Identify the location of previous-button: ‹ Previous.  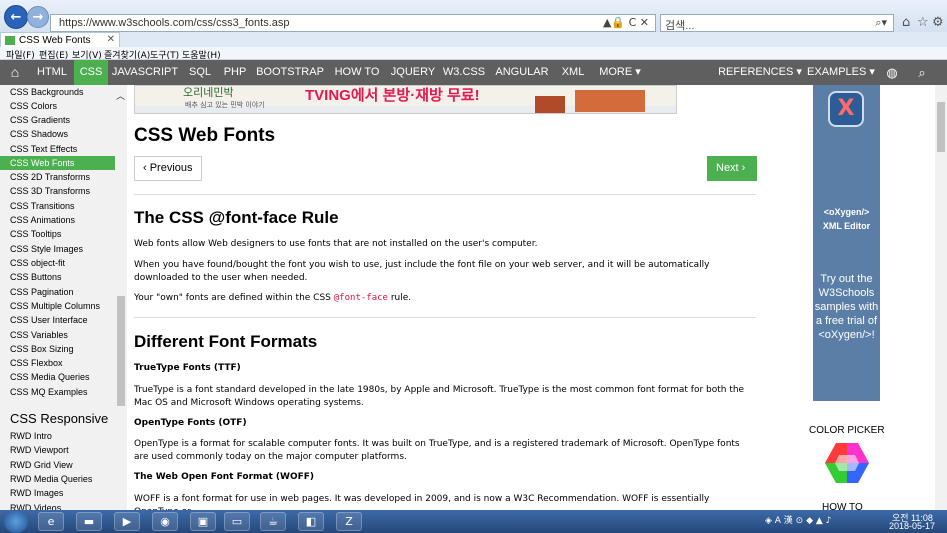
(168, 168).